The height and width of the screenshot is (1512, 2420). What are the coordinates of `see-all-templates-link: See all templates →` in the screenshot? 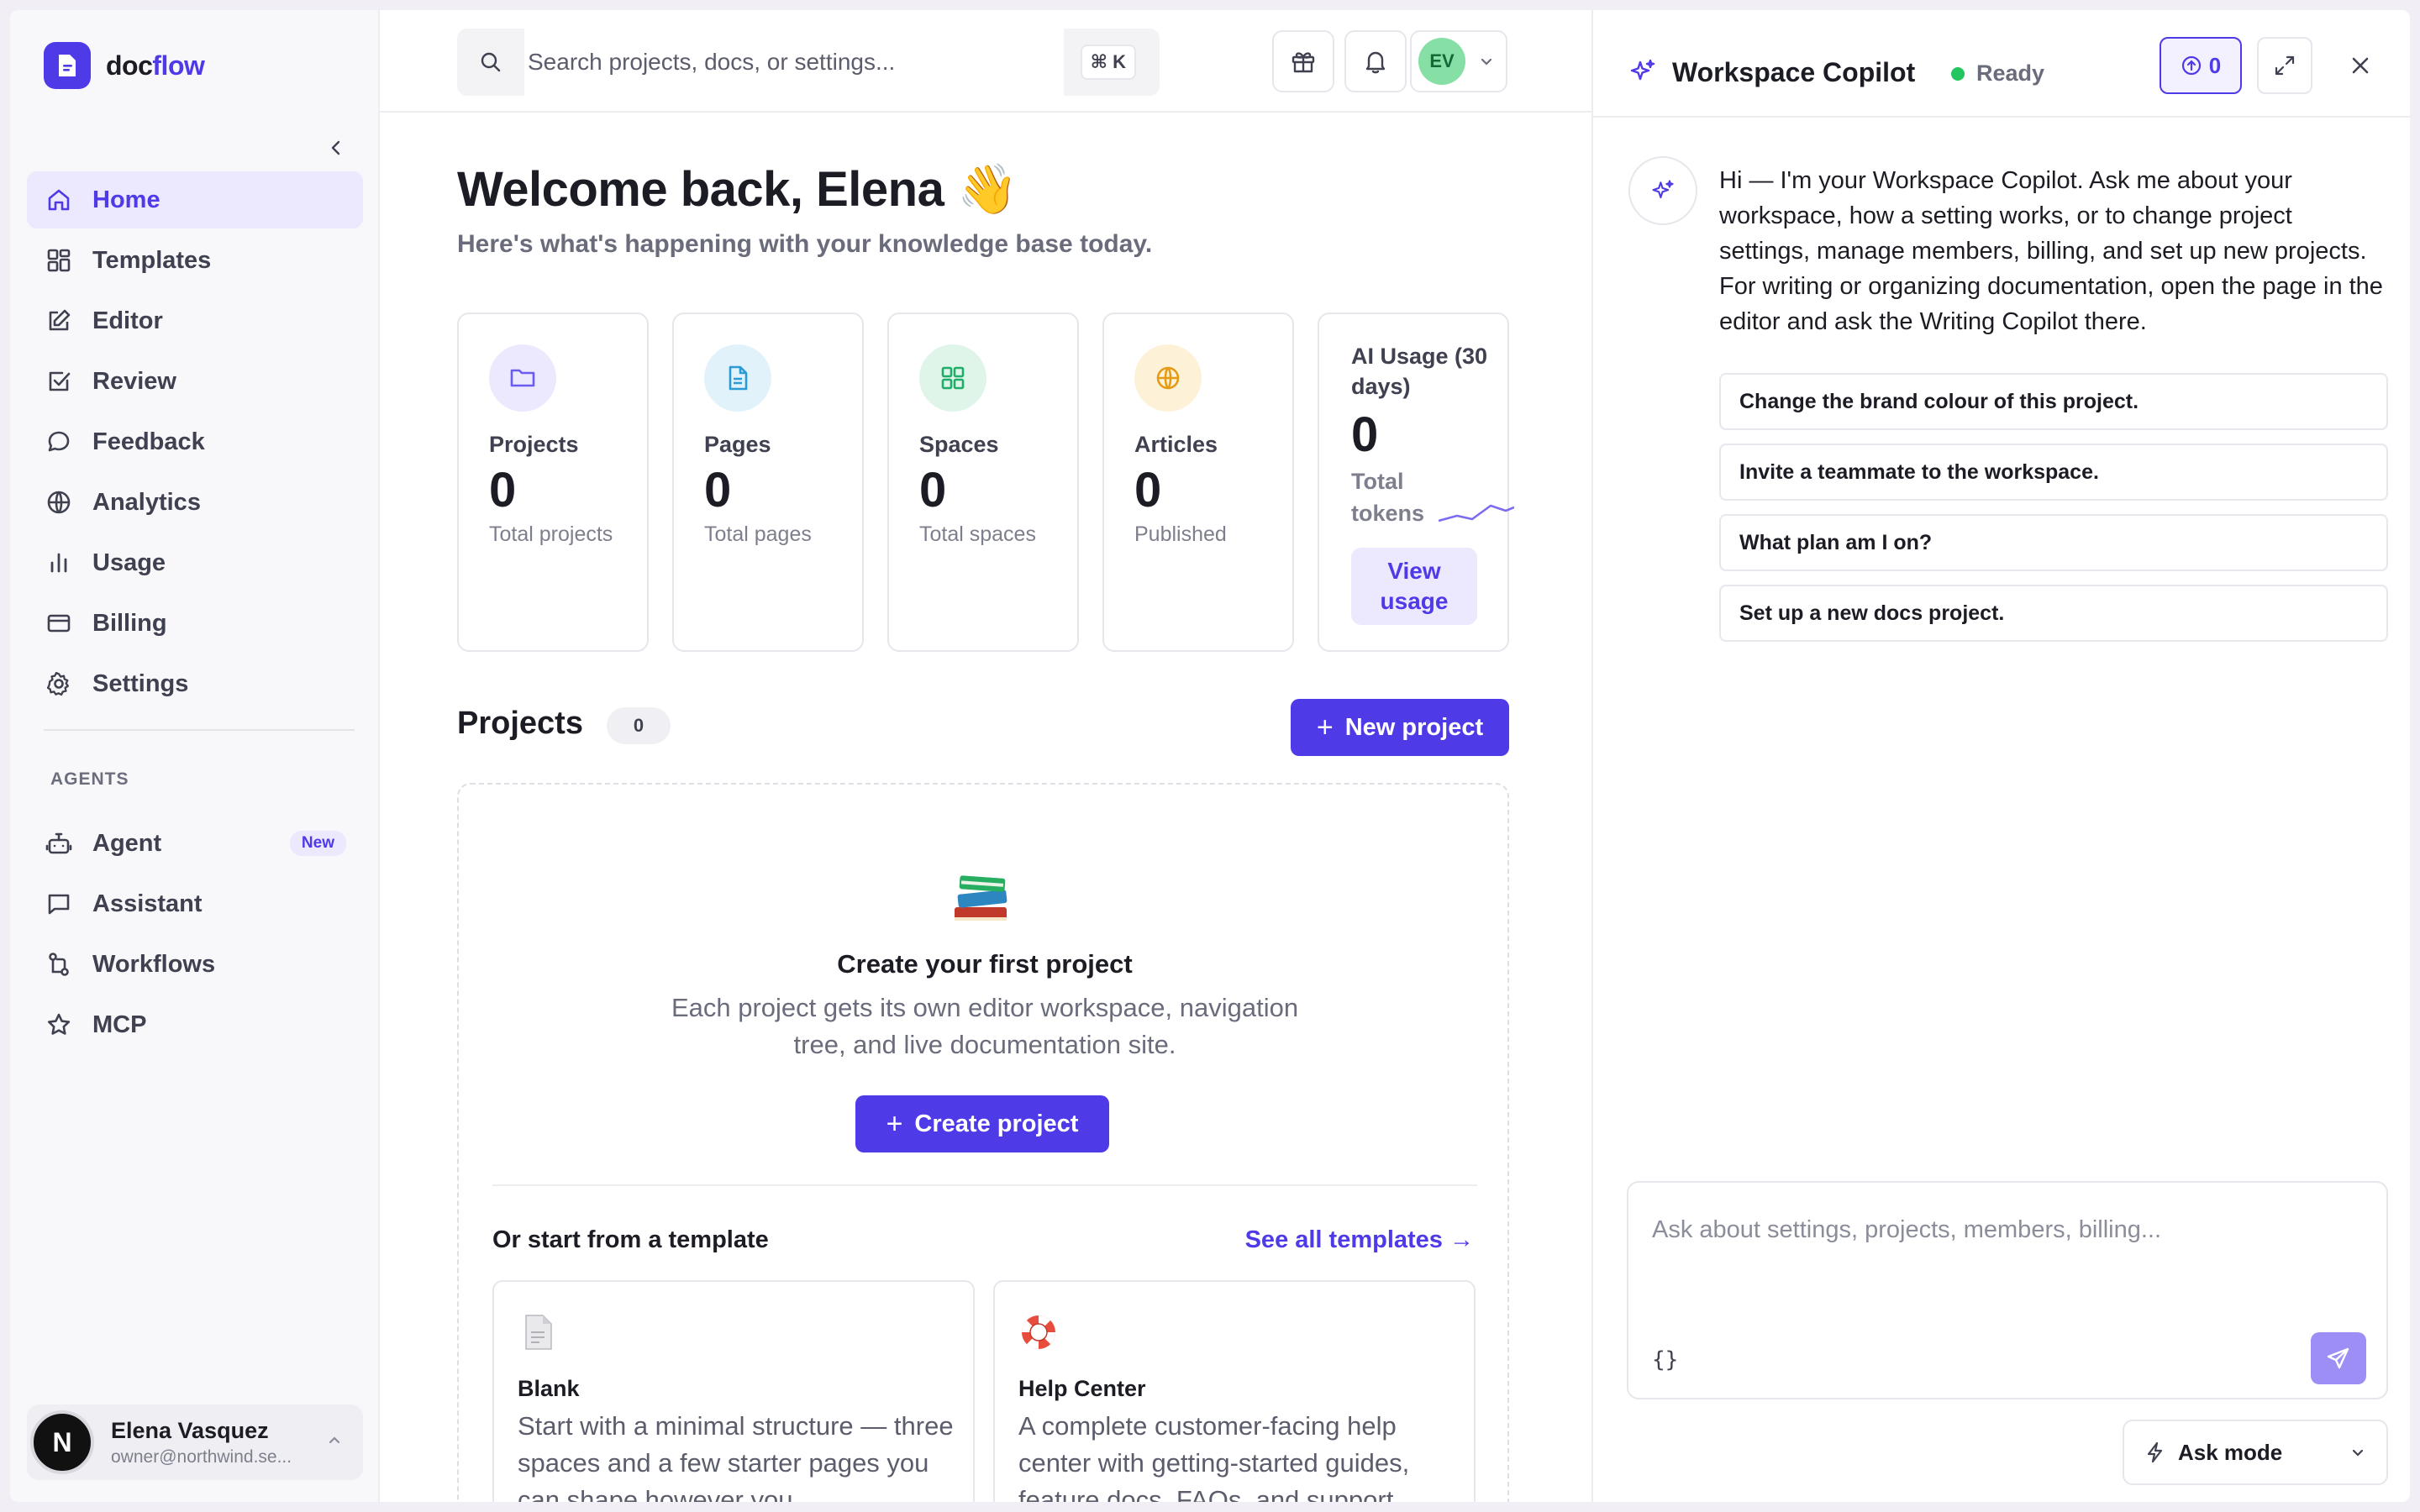 It's located at (1359, 1240).